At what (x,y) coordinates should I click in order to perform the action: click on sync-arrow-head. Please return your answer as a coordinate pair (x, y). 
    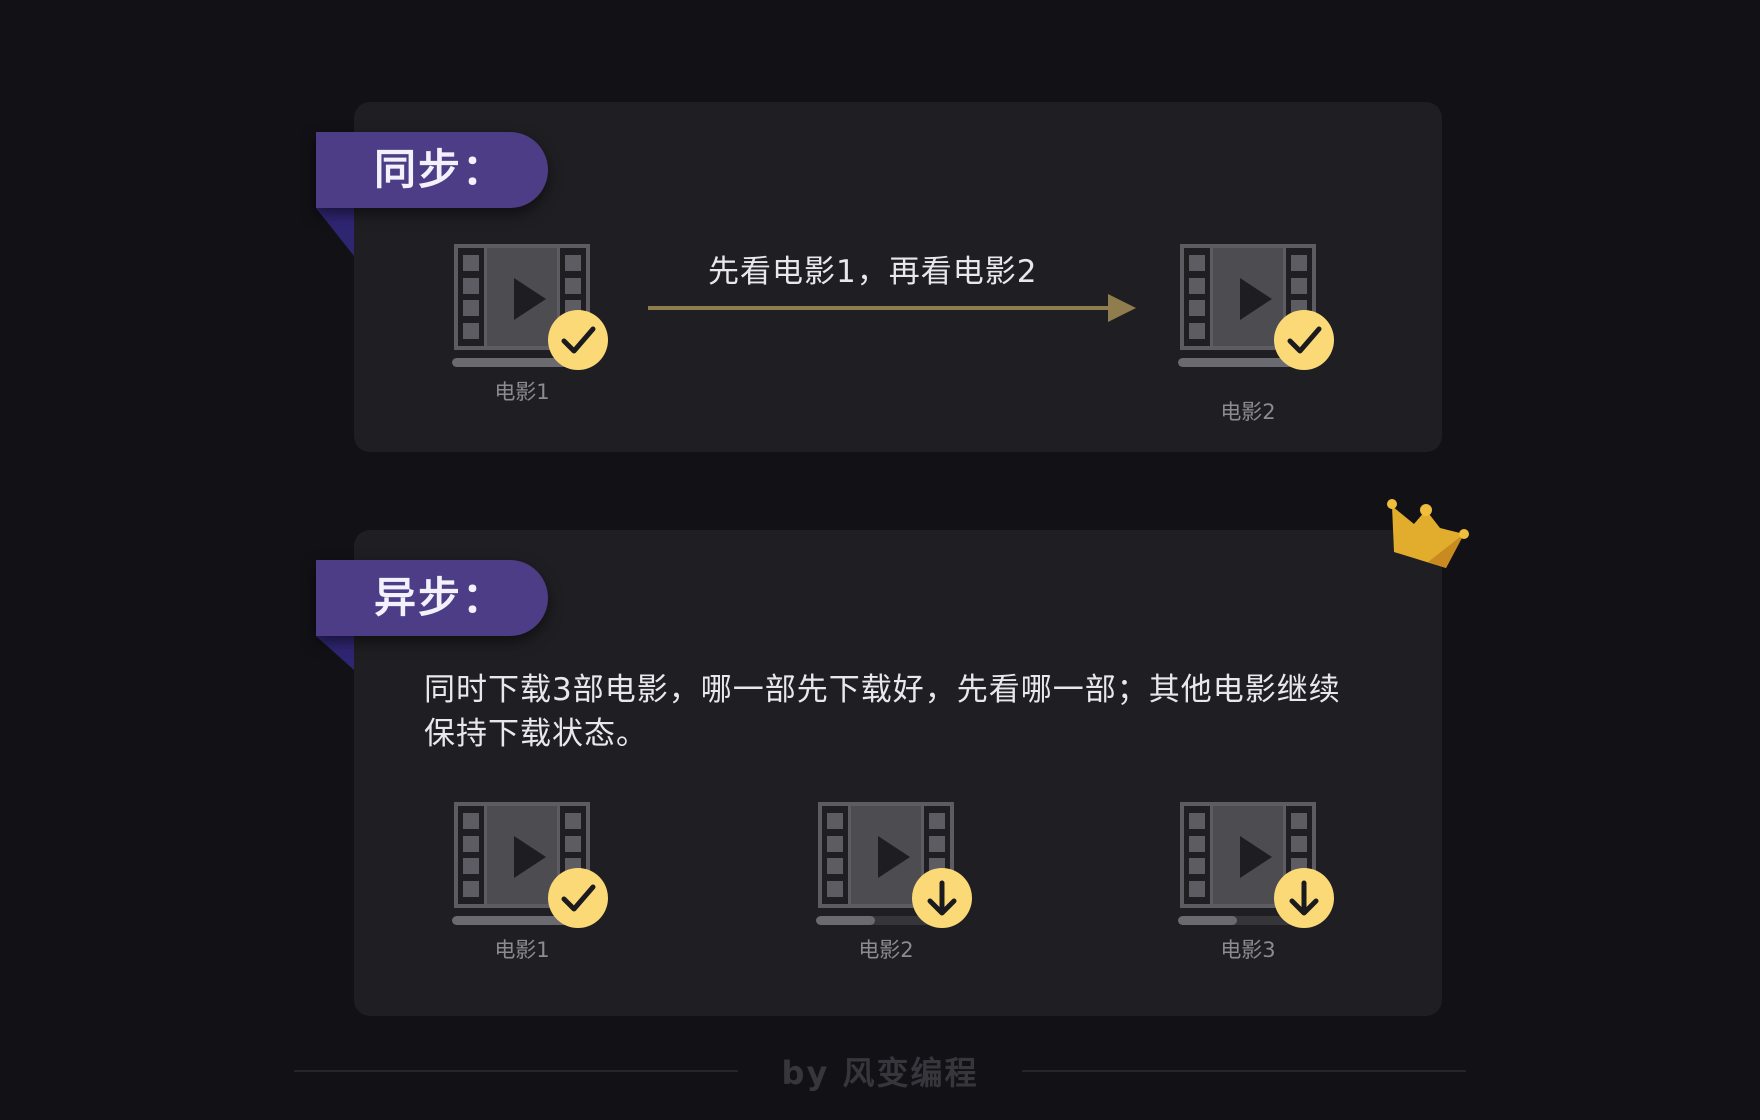
    Looking at the image, I should click on (1122, 308).